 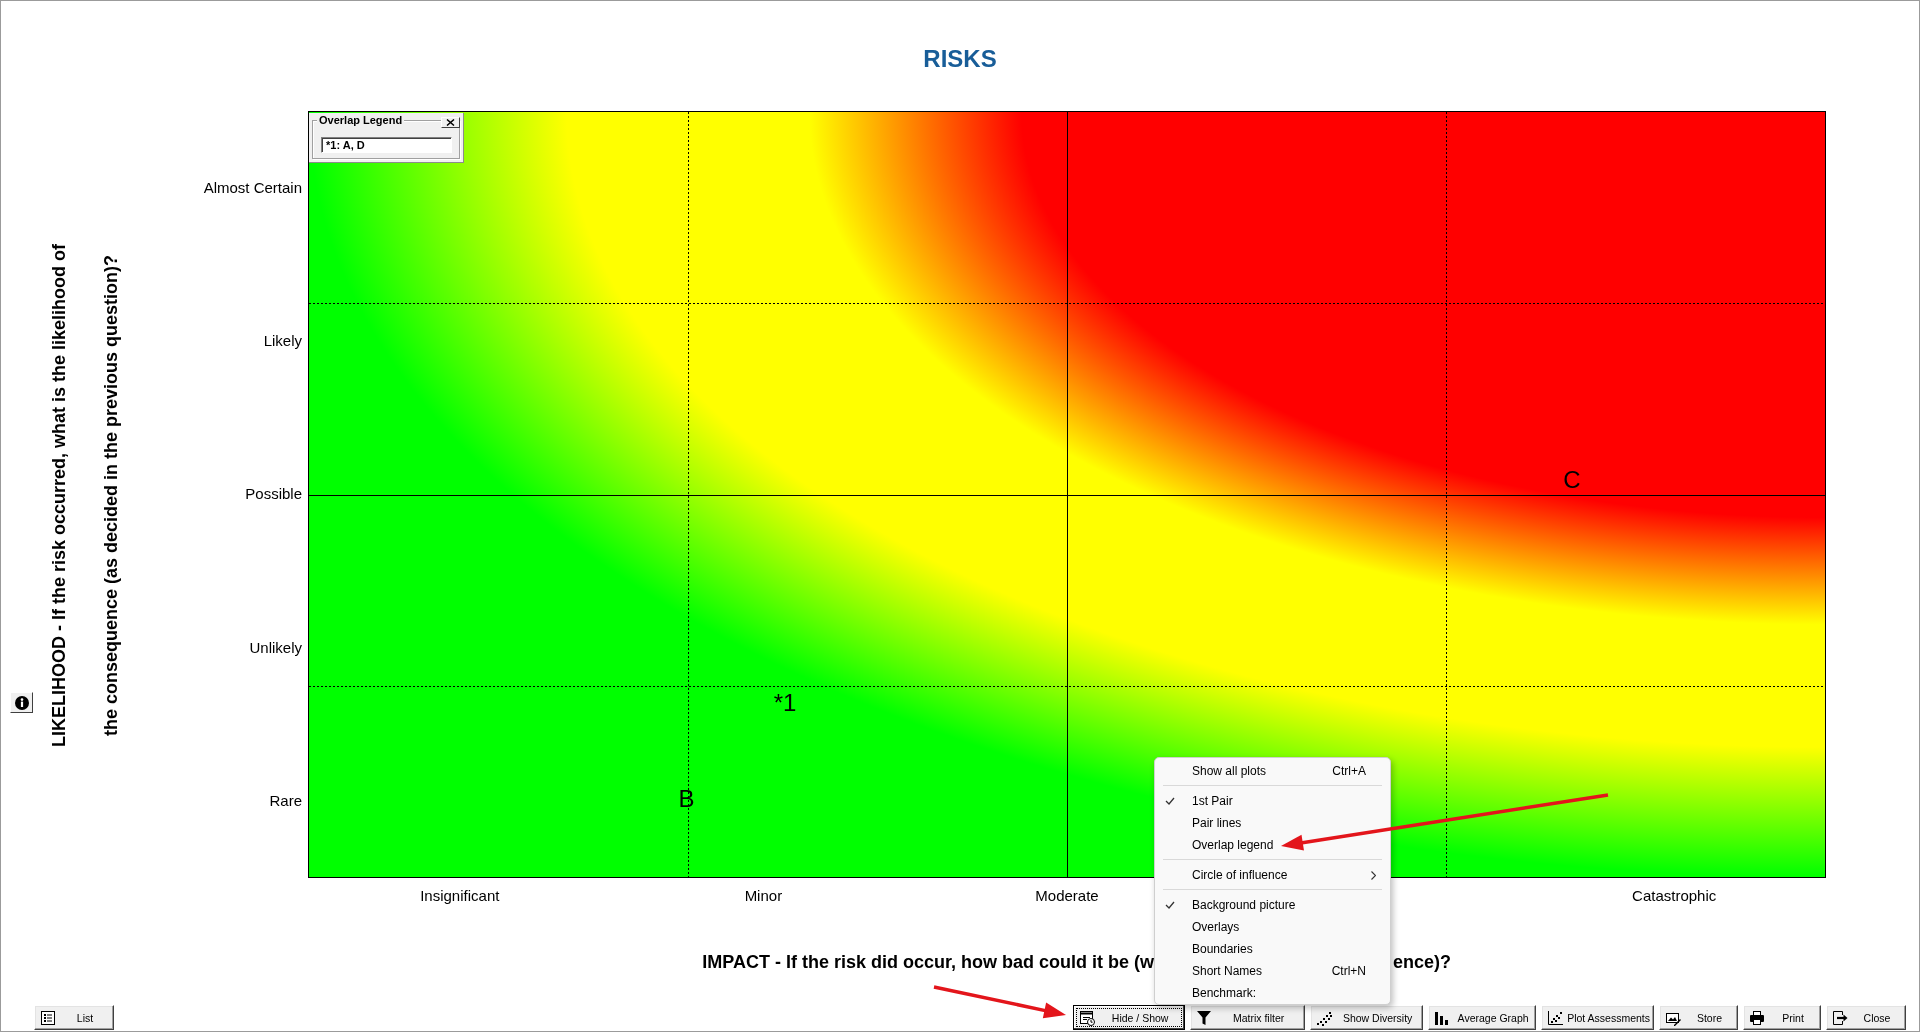 What do you see at coordinates (361, 120) in the screenshot?
I see `legend-title: Overlap Legend` at bounding box center [361, 120].